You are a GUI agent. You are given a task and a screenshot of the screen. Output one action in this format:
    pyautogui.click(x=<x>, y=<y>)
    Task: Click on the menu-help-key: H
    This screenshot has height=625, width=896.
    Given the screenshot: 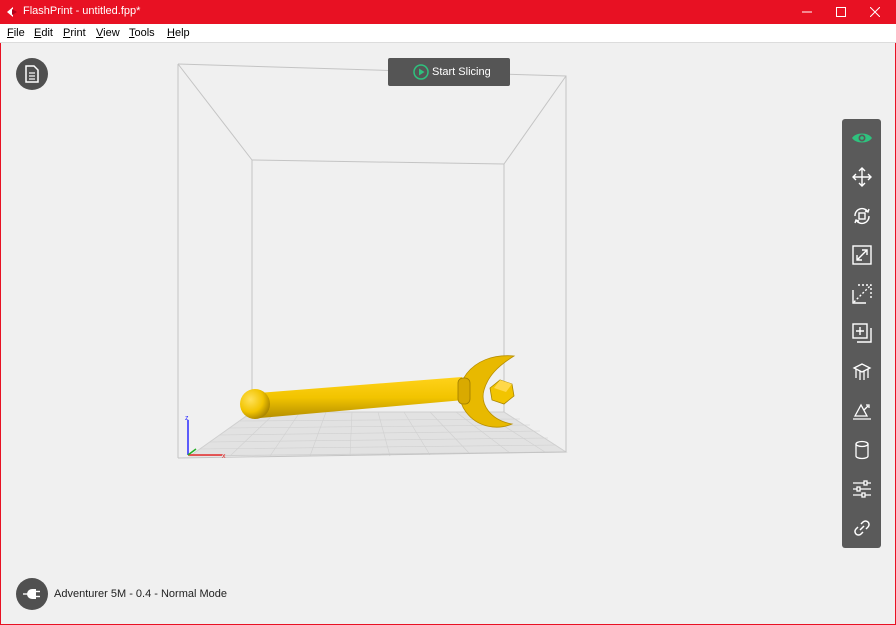 What is the action you would take?
    pyautogui.click(x=171, y=33)
    